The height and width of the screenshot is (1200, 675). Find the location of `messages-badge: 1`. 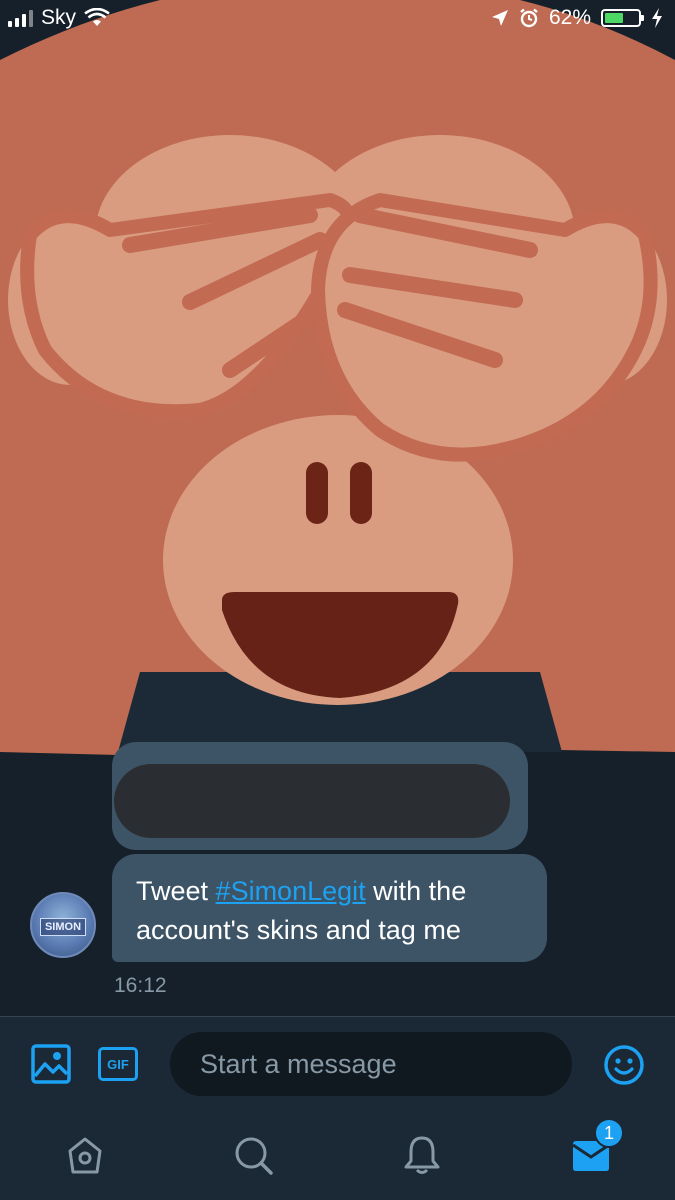

messages-badge: 1 is located at coordinates (609, 1133).